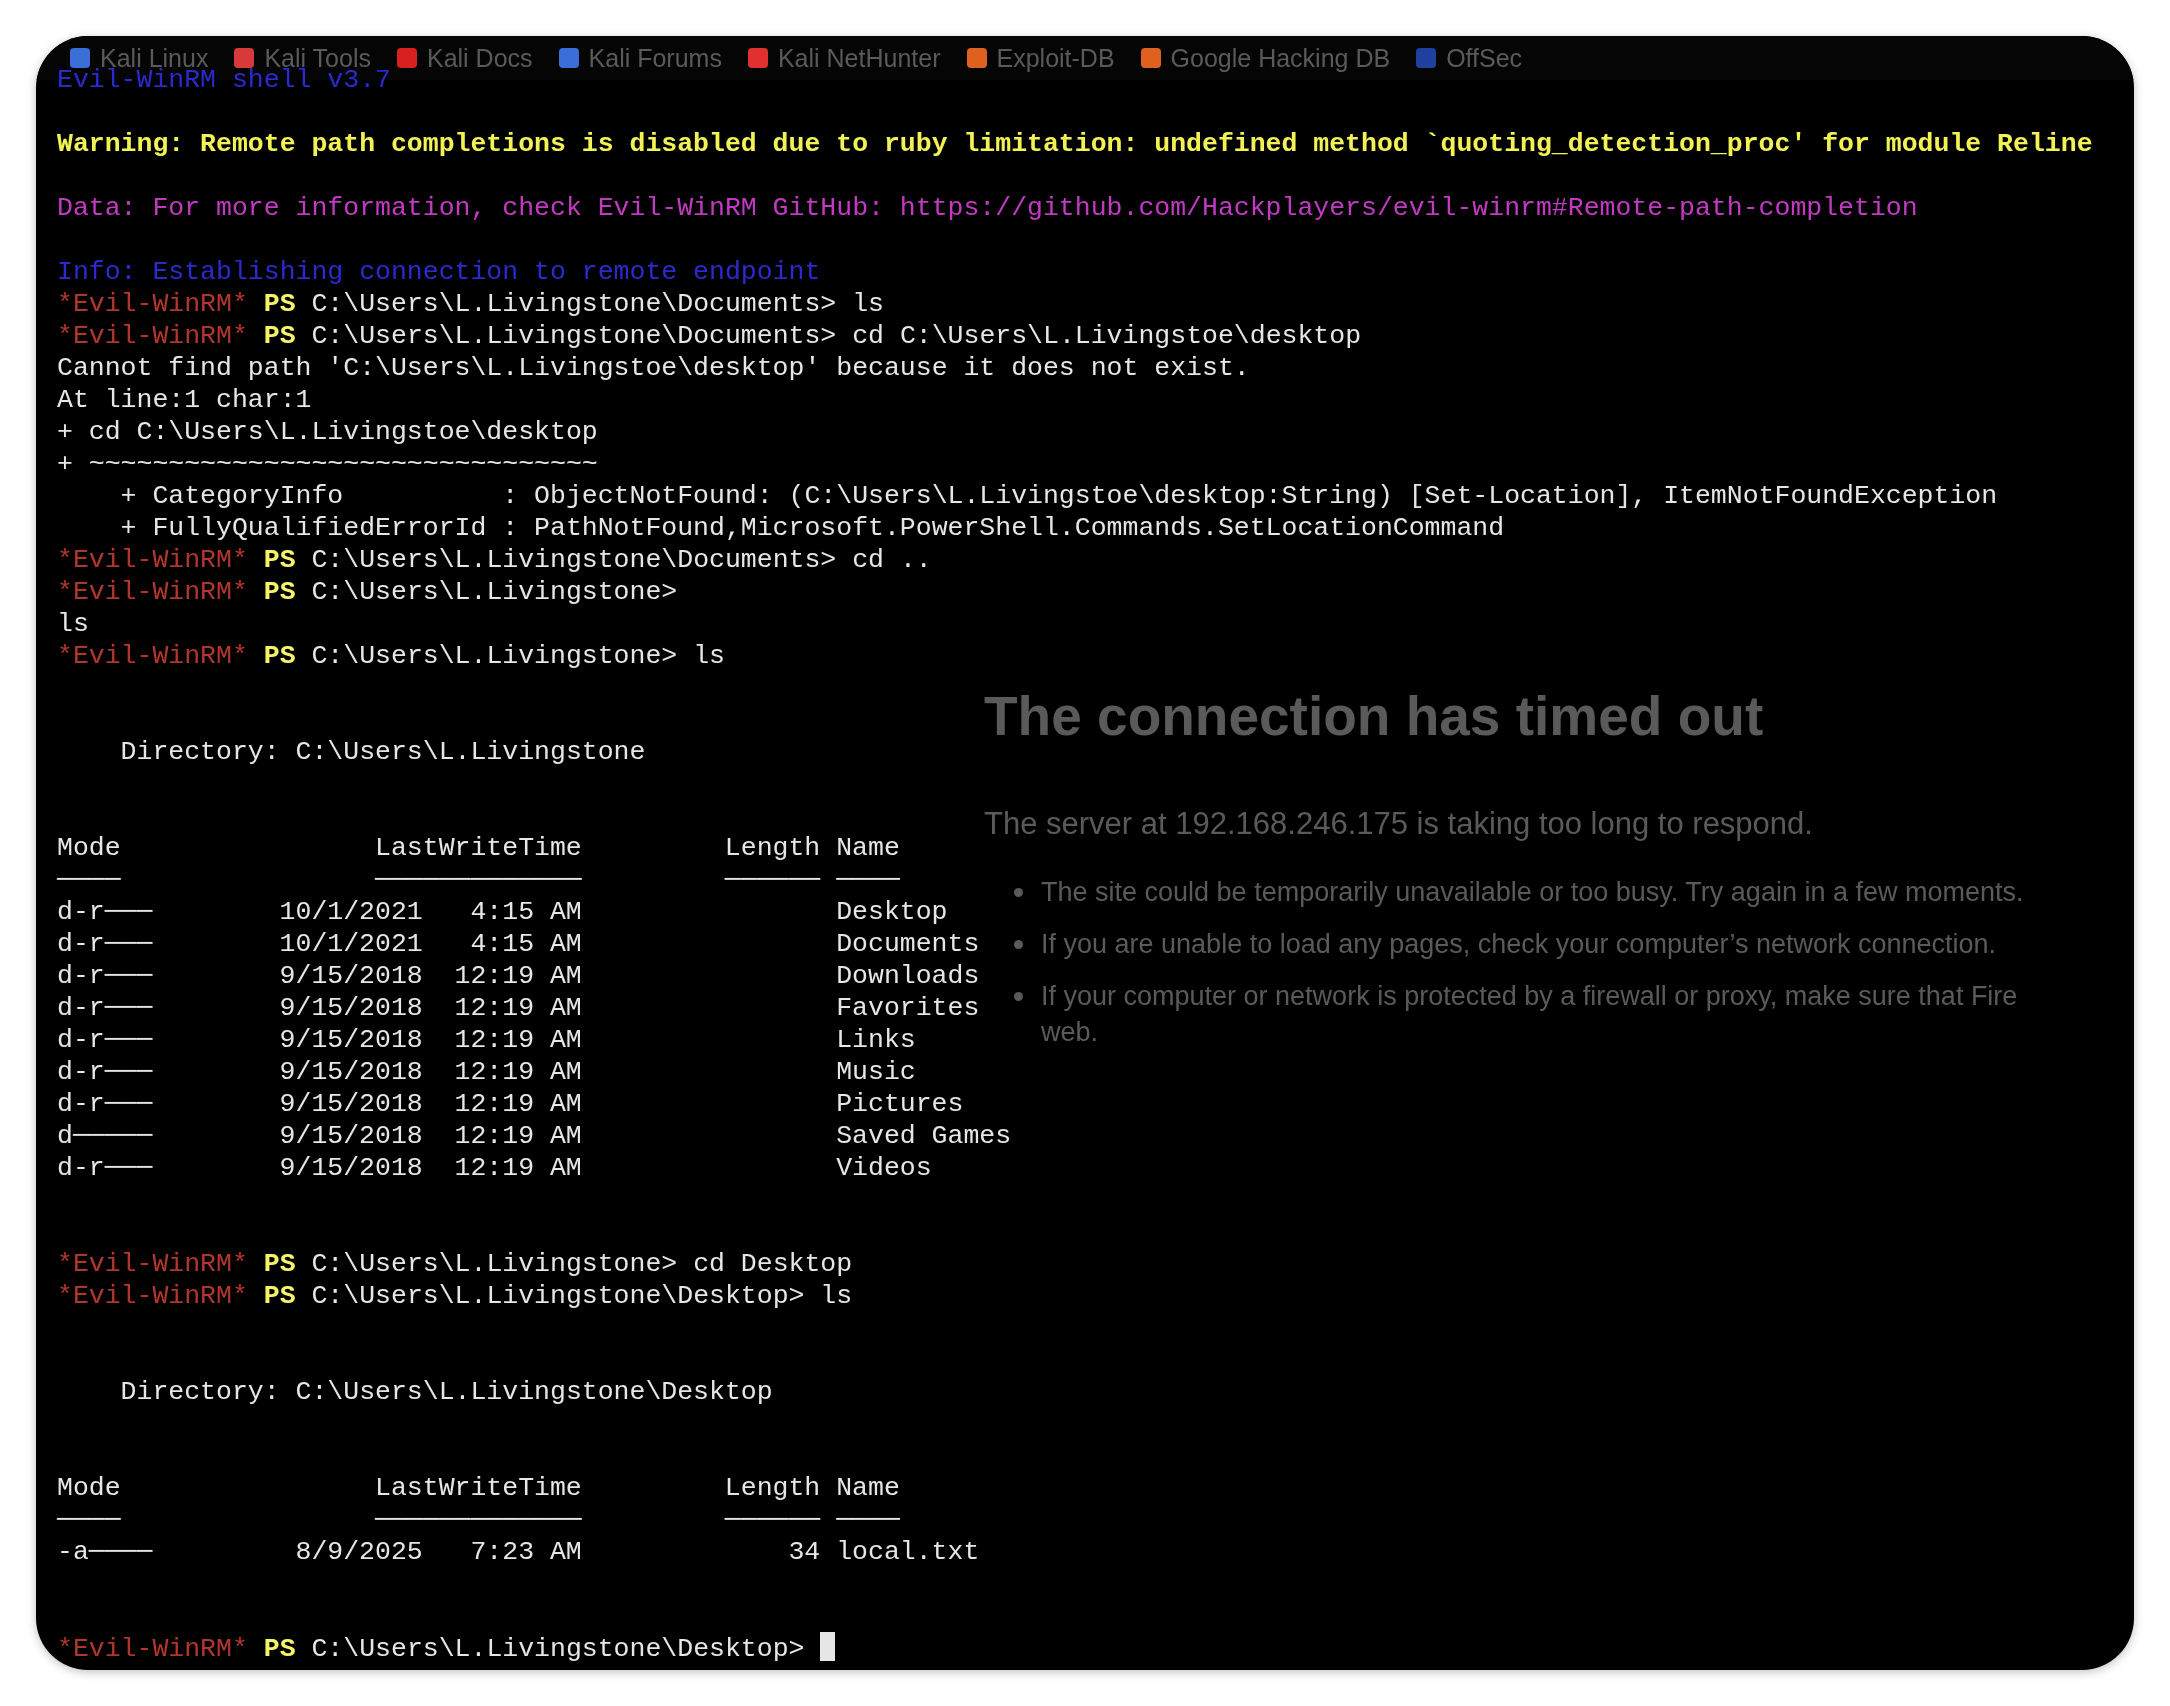 This screenshot has width=2170, height=1706. What do you see at coordinates (892, 912) in the screenshot?
I see `table-cell-text: Desktop` at bounding box center [892, 912].